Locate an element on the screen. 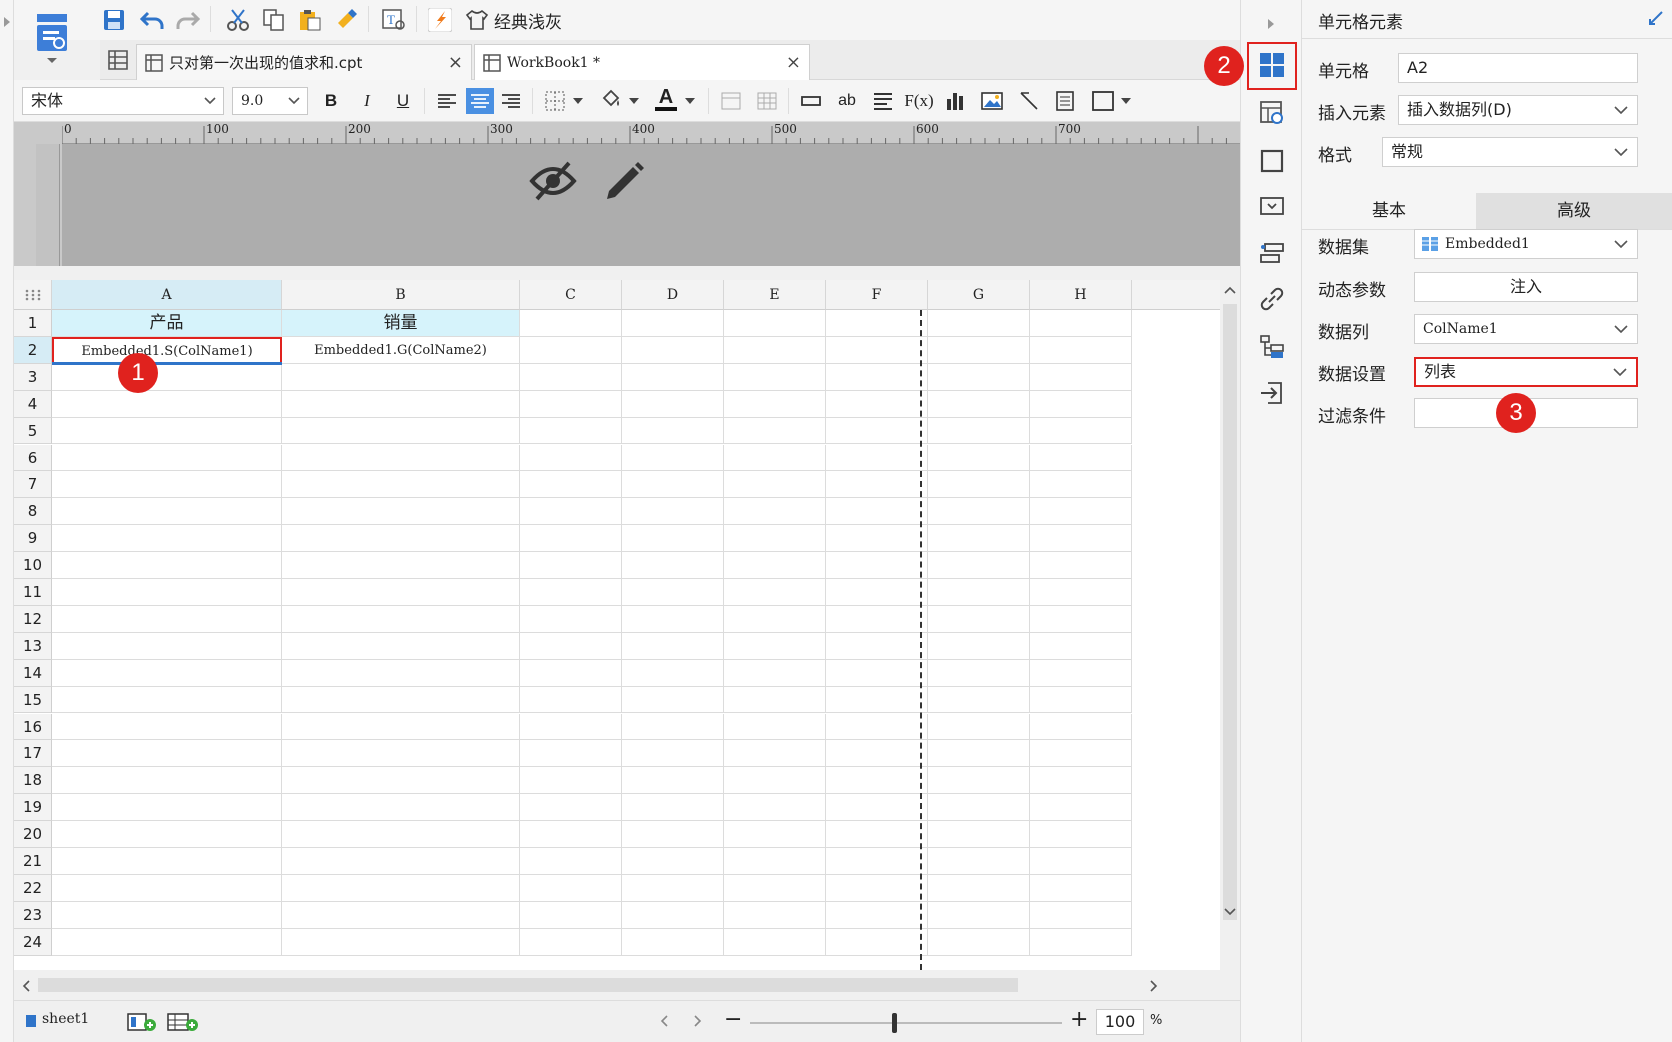 Image resolution: width=1672 pixels, height=1042 pixels. font-size-select: 9.0 is located at coordinates (270, 101).